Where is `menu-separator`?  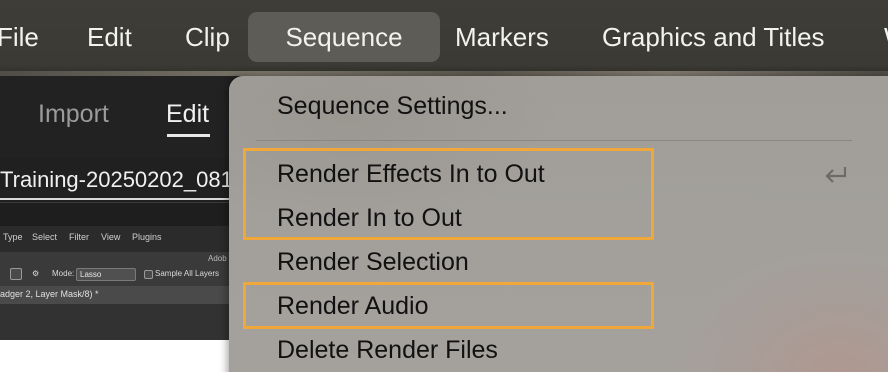 menu-separator is located at coordinates (554, 140).